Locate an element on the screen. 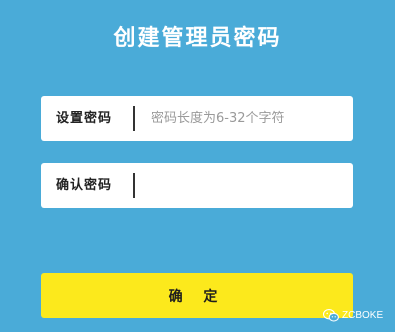 The height and width of the screenshot is (332, 395). password-field: 设置密码 is located at coordinates (198, 118).